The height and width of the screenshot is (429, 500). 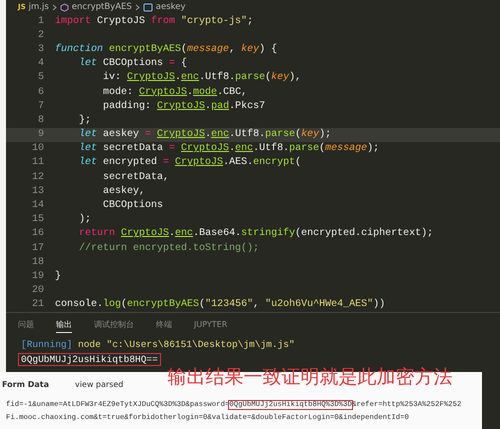 I want to click on line-number: 5, so click(x=40, y=78).